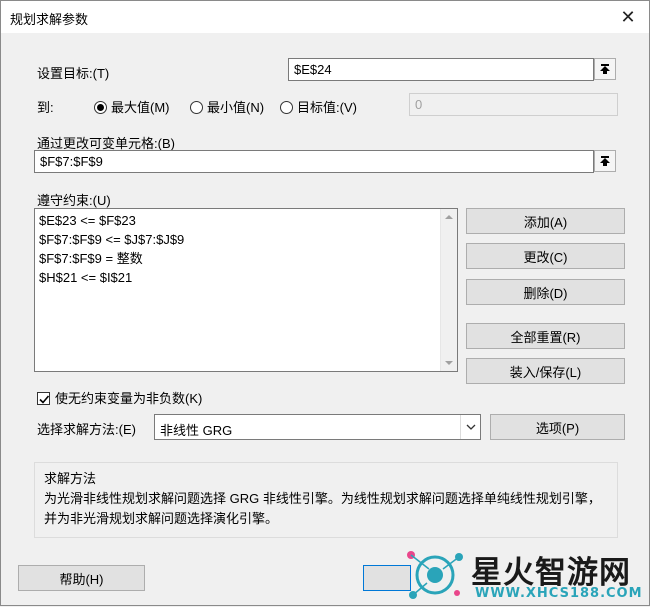  Describe the element at coordinates (545, 336) in the screenshot. I see `reset-all-button: 全部重置(R)` at that location.